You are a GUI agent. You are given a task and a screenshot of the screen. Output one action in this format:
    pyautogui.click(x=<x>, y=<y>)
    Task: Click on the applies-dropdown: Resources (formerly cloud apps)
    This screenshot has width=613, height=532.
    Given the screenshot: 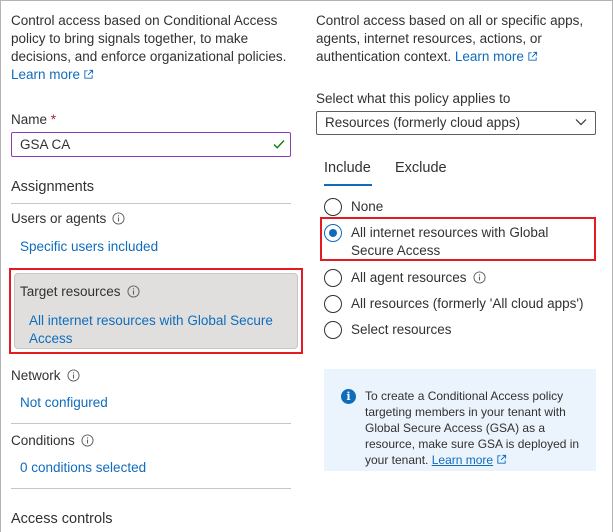 What is the action you would take?
    pyautogui.click(x=456, y=123)
    